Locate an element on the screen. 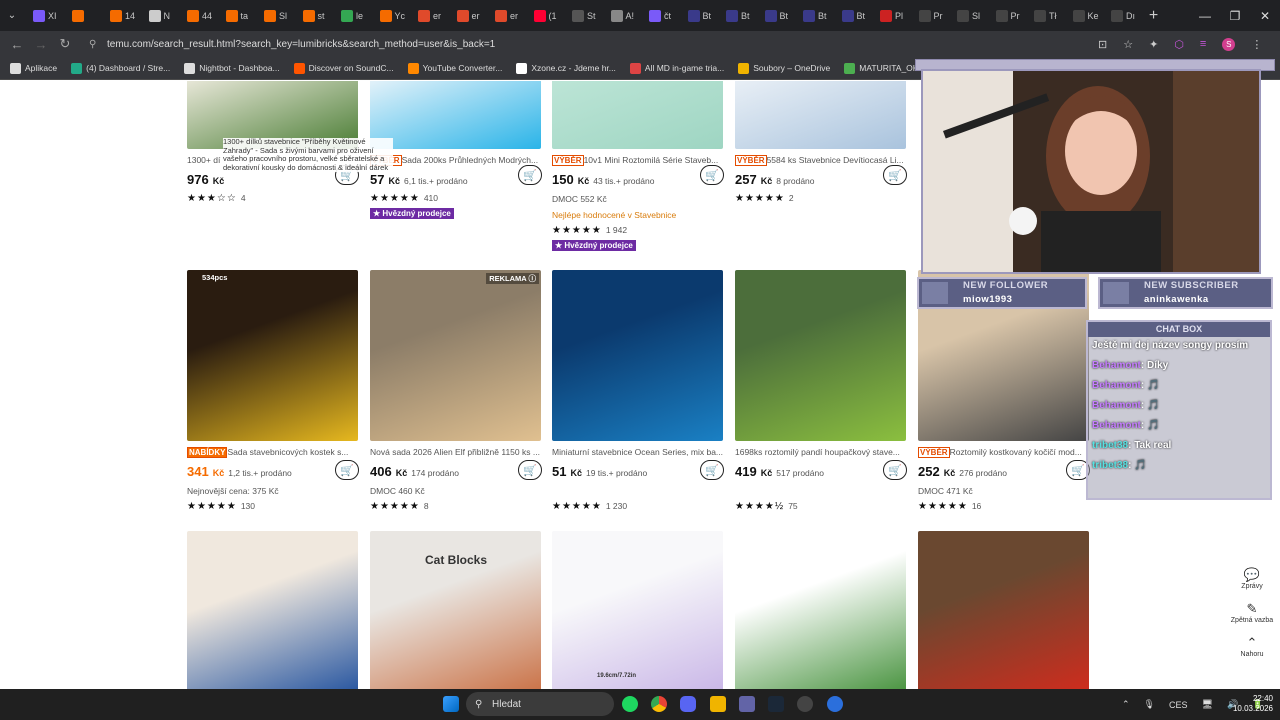 The width and height of the screenshot is (1280, 720). bookmark-item: Soubory – OneDrive is located at coordinates (784, 68).